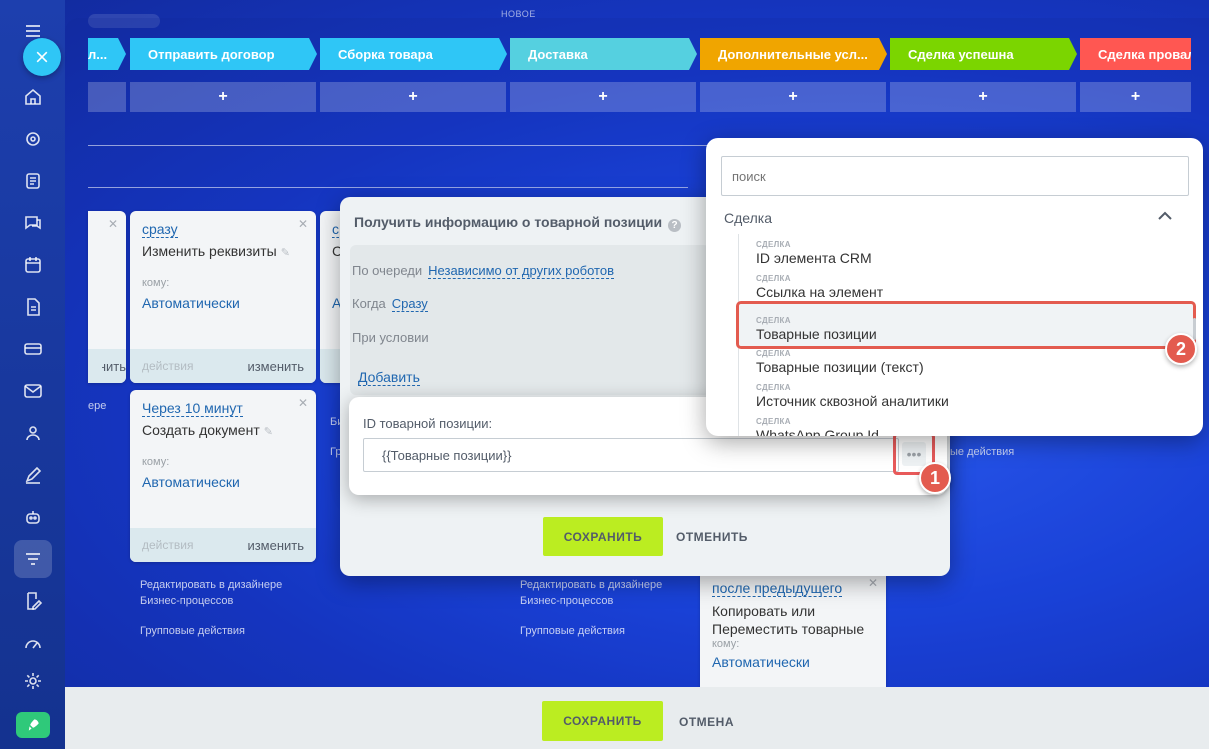 The image size is (1209, 749). Describe the element at coordinates (33, 681) in the screenshot. I see `settings-gear-icon` at that location.